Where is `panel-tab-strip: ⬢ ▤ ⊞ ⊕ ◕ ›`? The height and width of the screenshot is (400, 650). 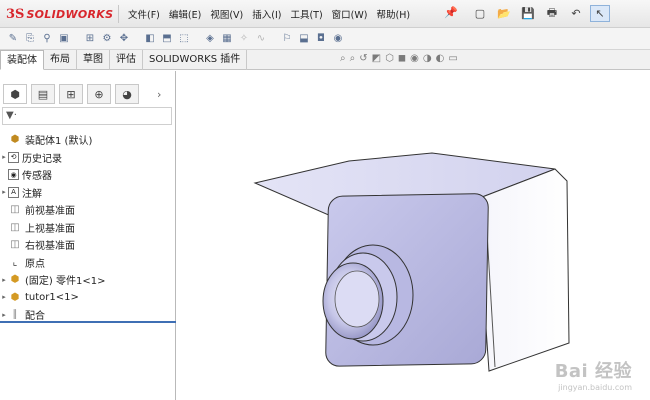 panel-tab-strip: ⬢ ▤ ⊞ ⊕ ◕ › is located at coordinates (88, 94).